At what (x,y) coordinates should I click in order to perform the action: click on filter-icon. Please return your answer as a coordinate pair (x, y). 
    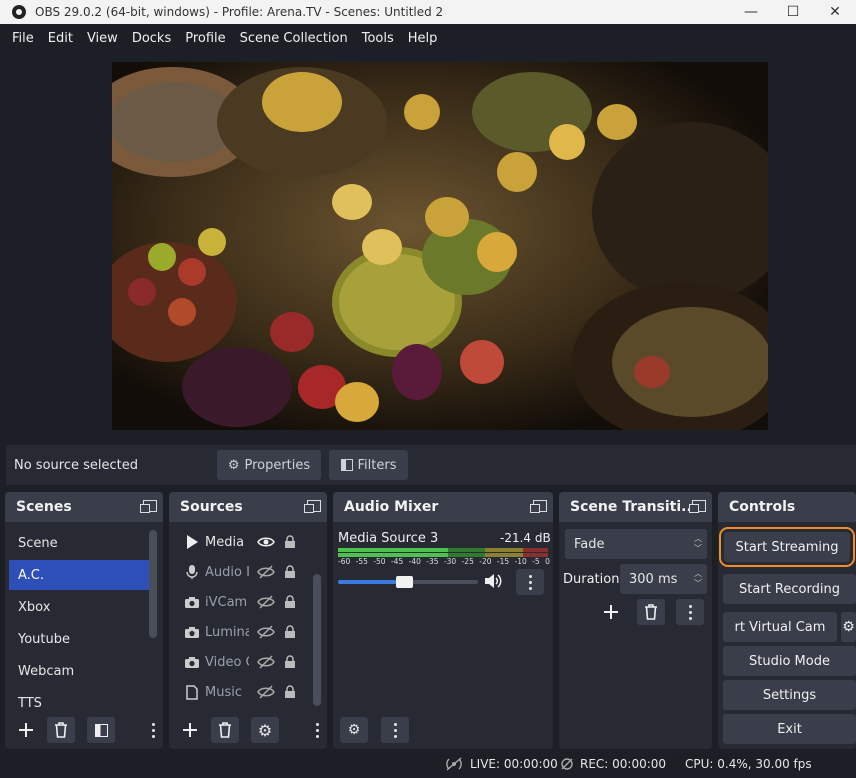
    Looking at the image, I should click on (101, 730).